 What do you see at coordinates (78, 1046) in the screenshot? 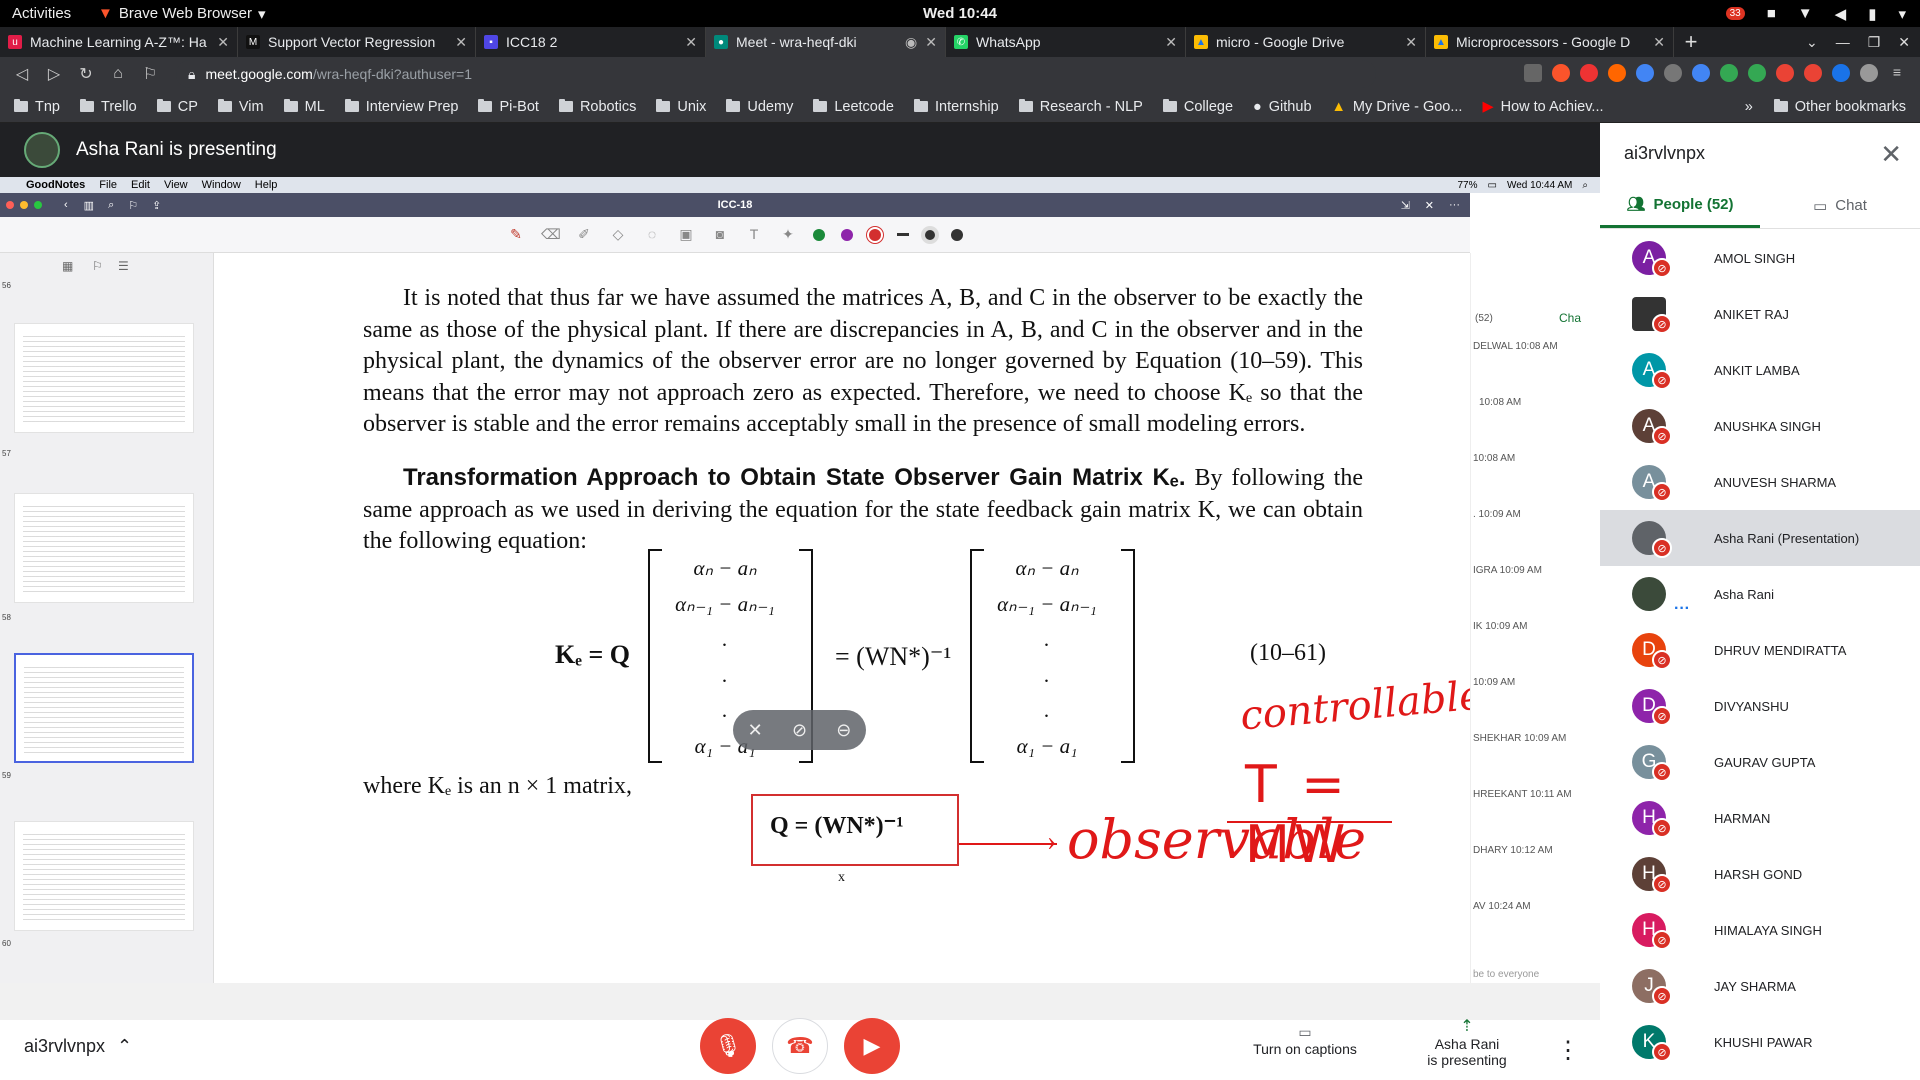
I see `meeting-details-button: ai3rvlvnpx ⌃` at bounding box center [78, 1046].